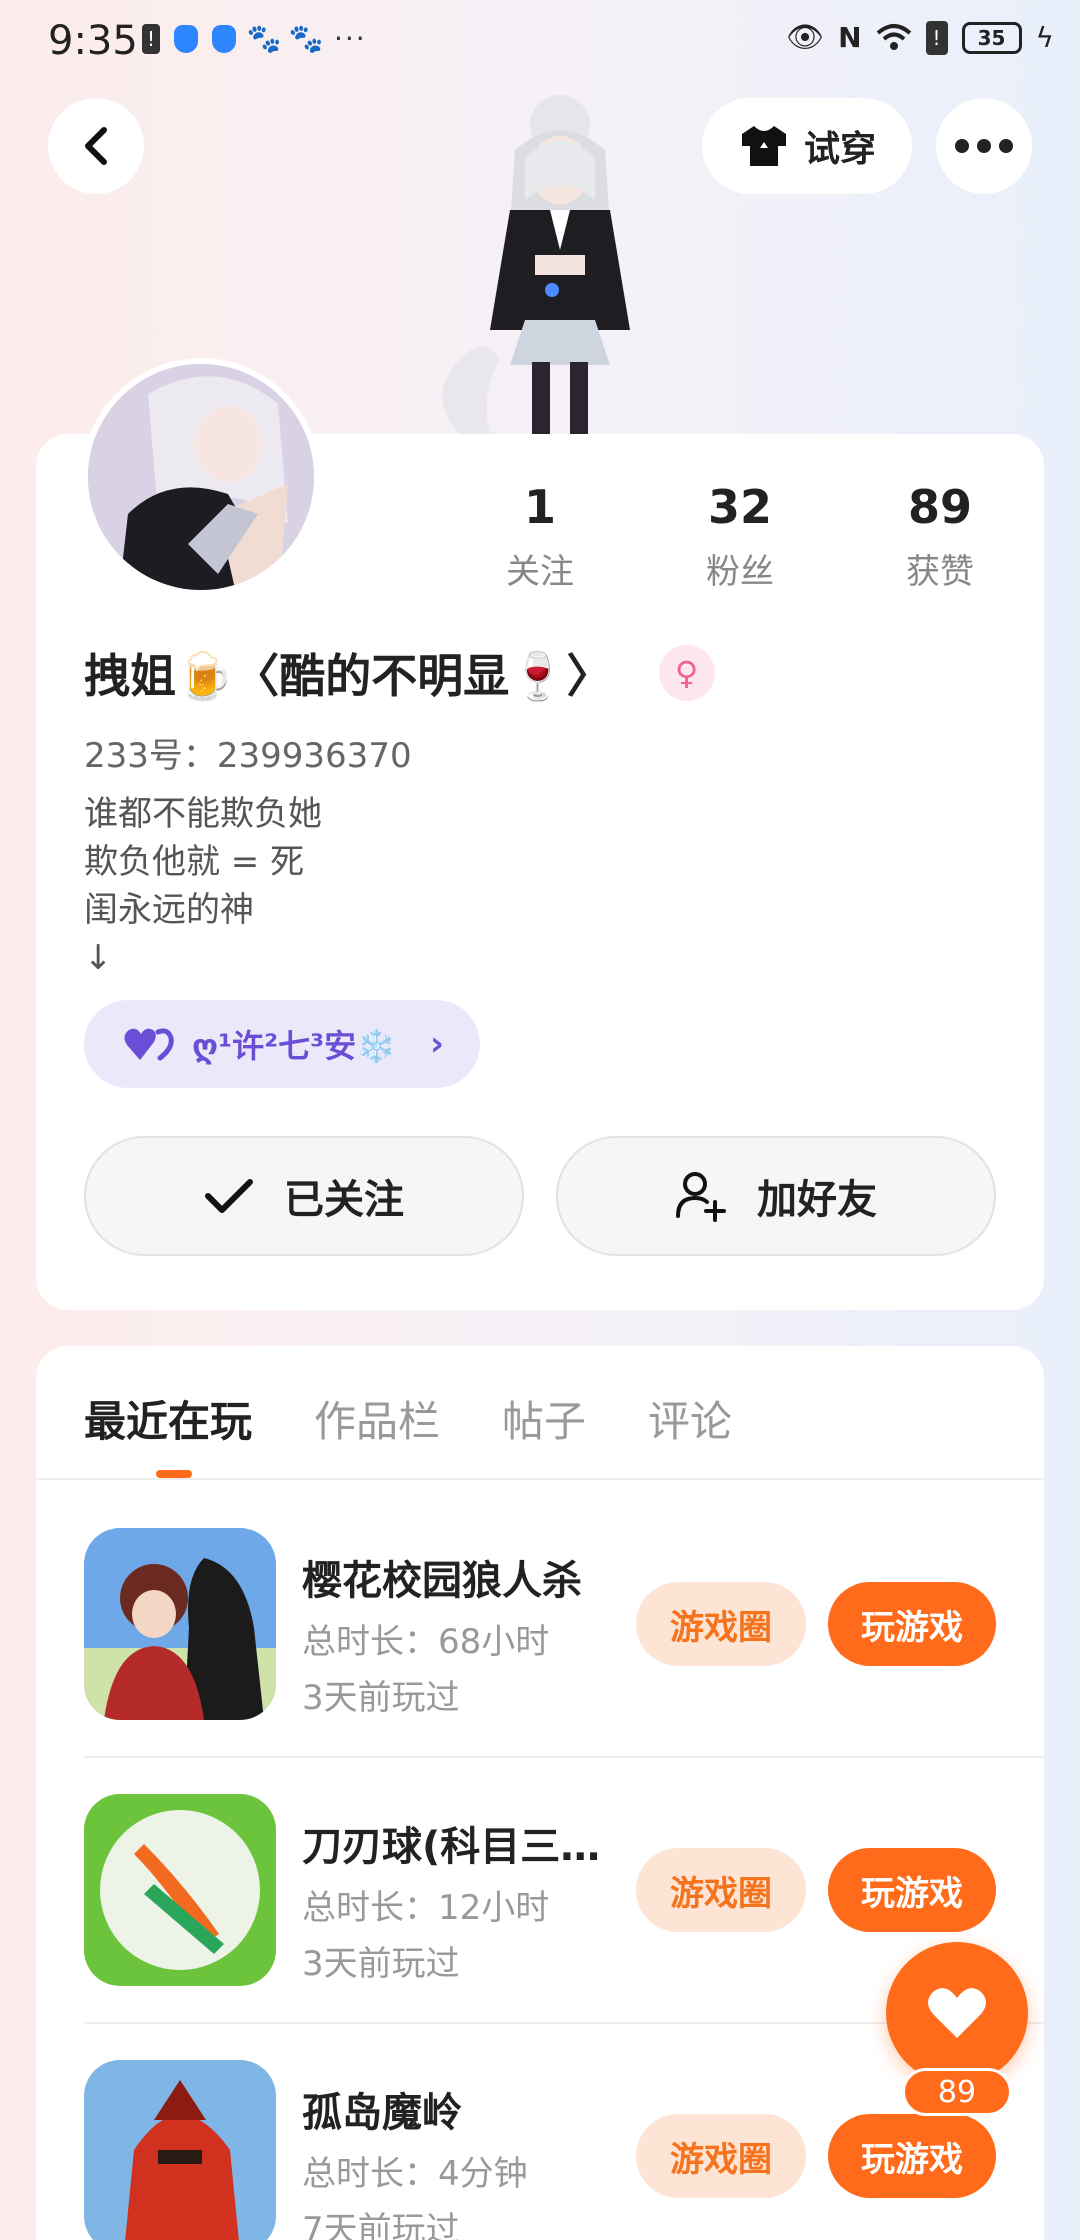 This screenshot has width=1080, height=2240. Describe the element at coordinates (540, 572) in the screenshot. I see `stat-label: 关注` at that location.